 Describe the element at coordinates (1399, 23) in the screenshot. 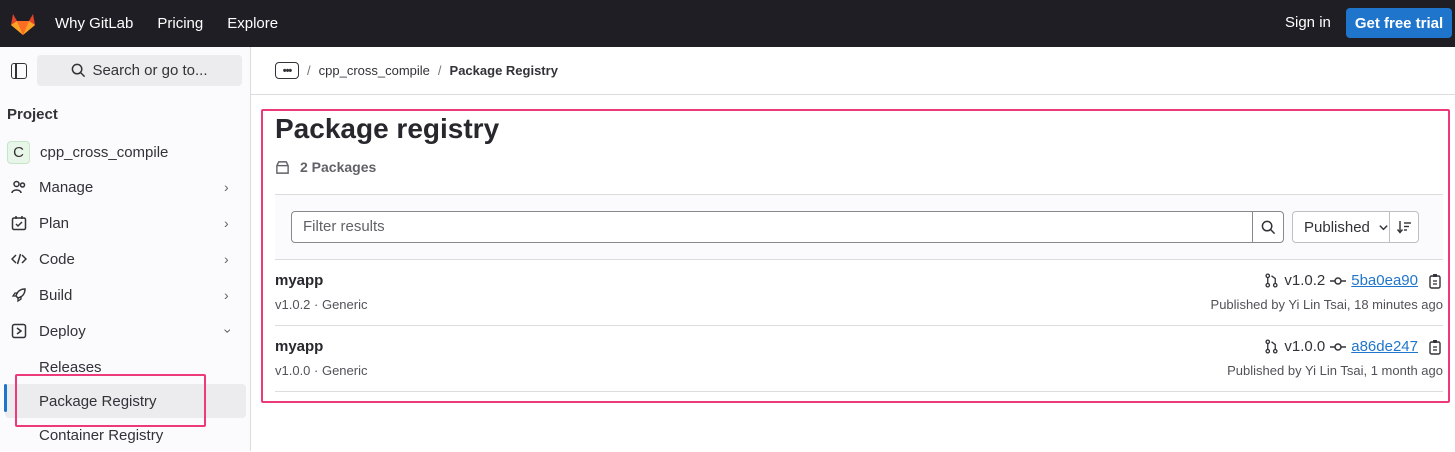

I see `get-free-trial-button: Get free trial` at that location.